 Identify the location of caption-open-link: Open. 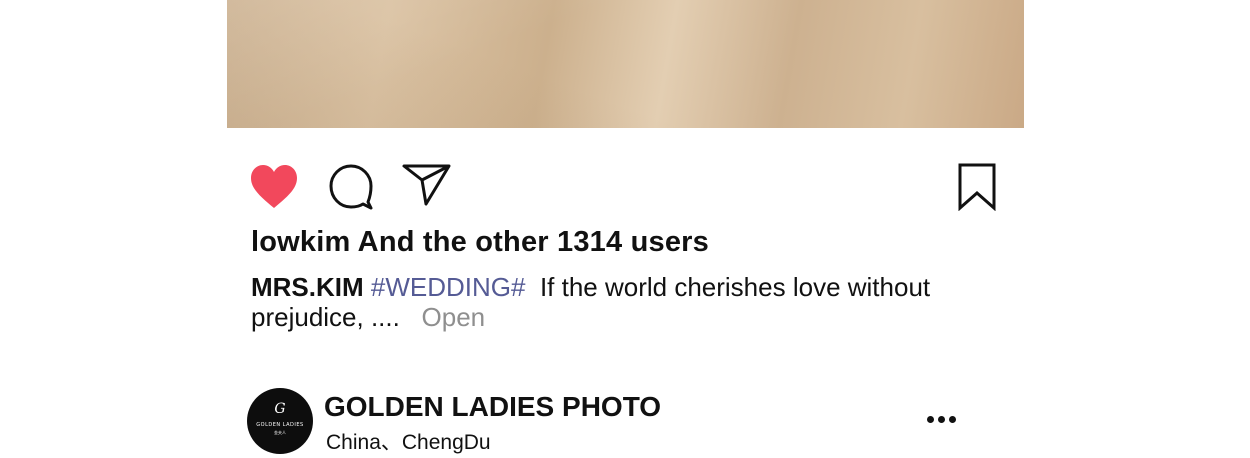
(454, 317).